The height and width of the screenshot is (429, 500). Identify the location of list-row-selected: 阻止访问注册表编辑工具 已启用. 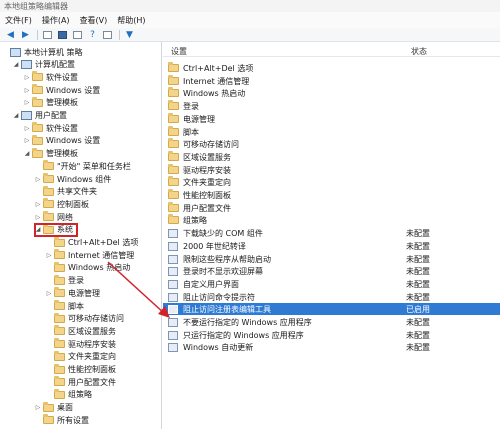
(331, 309).